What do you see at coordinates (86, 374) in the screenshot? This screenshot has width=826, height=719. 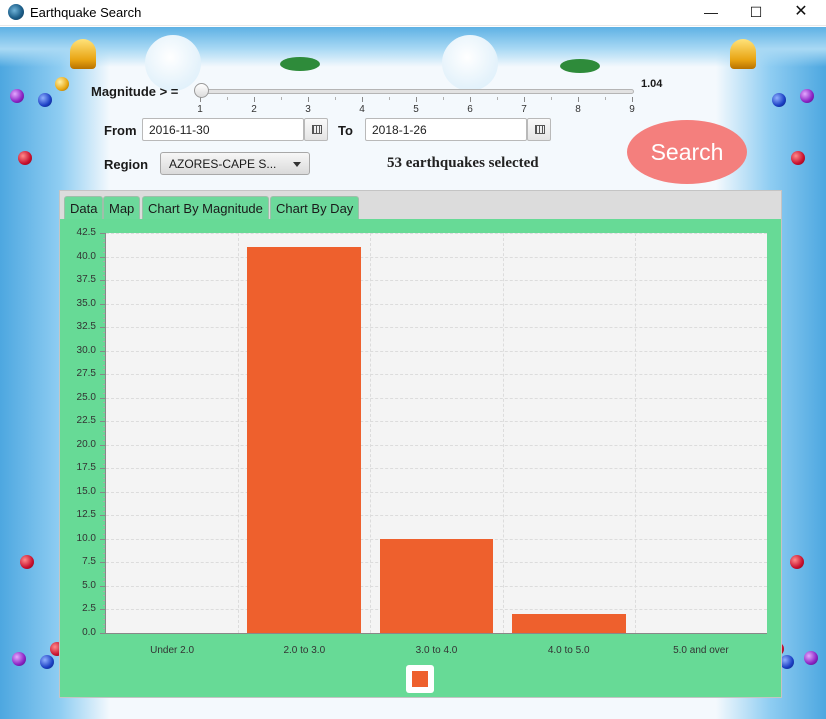 I see `y-tick-label: 27.5` at bounding box center [86, 374].